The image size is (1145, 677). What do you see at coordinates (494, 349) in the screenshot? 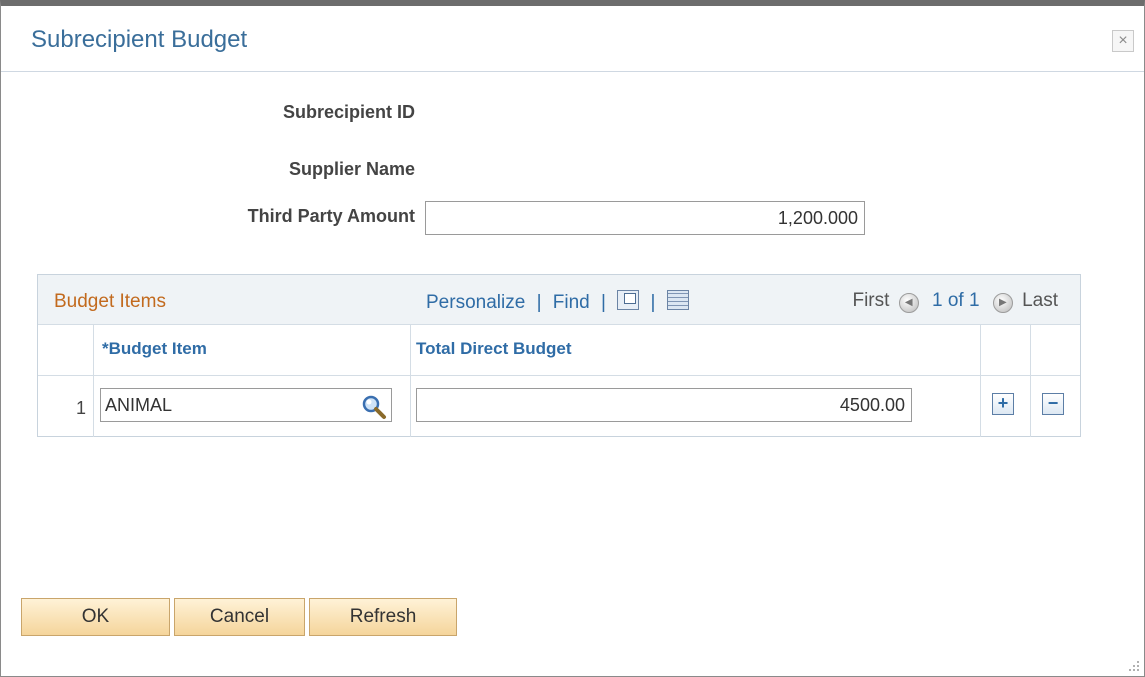
I see `column-header-total-direct-budget: Total Direct Budget` at bounding box center [494, 349].